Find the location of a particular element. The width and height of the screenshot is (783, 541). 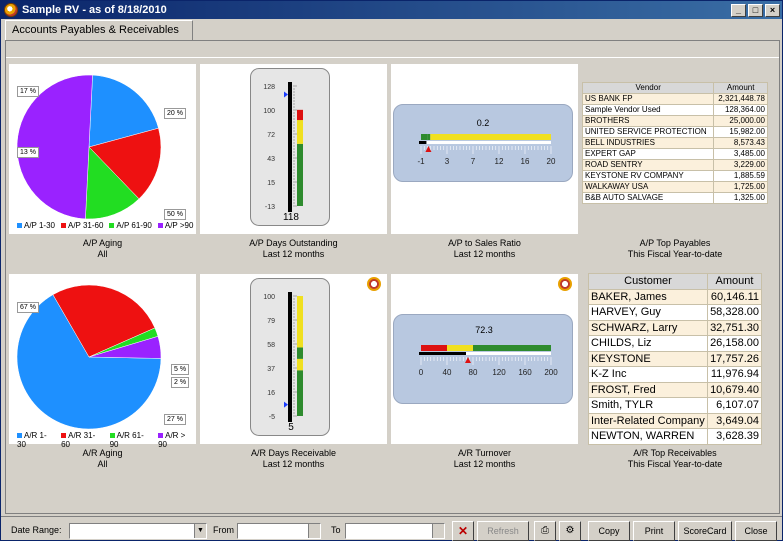

hgauge-bar is located at coordinates (423, 142).